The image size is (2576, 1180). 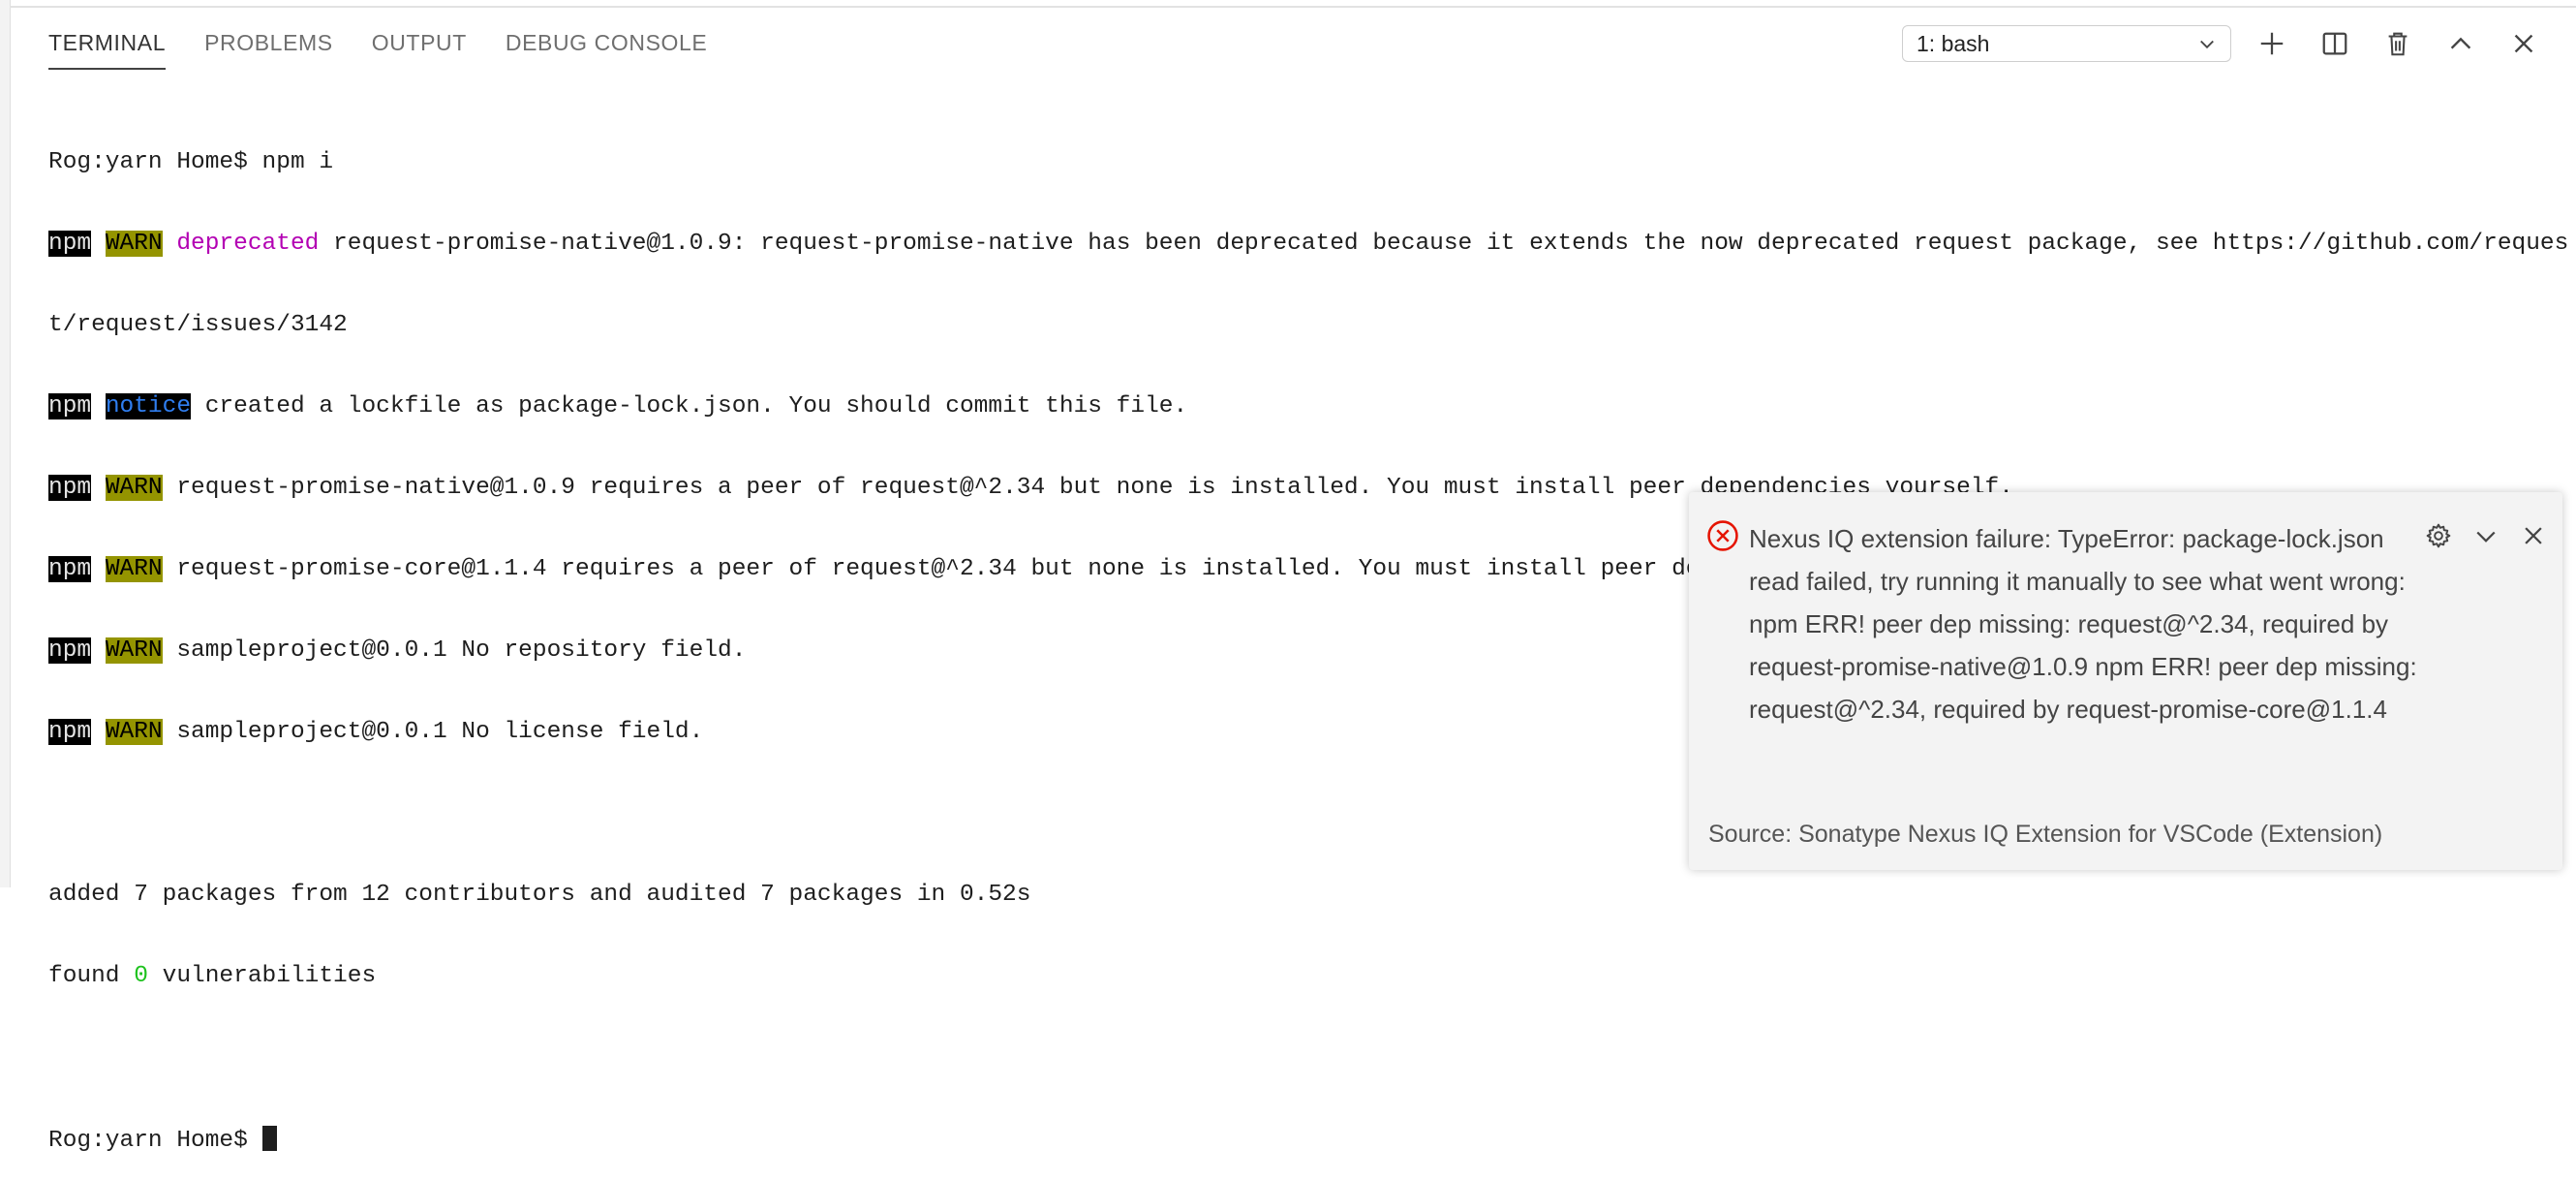 I want to click on notification-actions, so click(x=2485, y=535).